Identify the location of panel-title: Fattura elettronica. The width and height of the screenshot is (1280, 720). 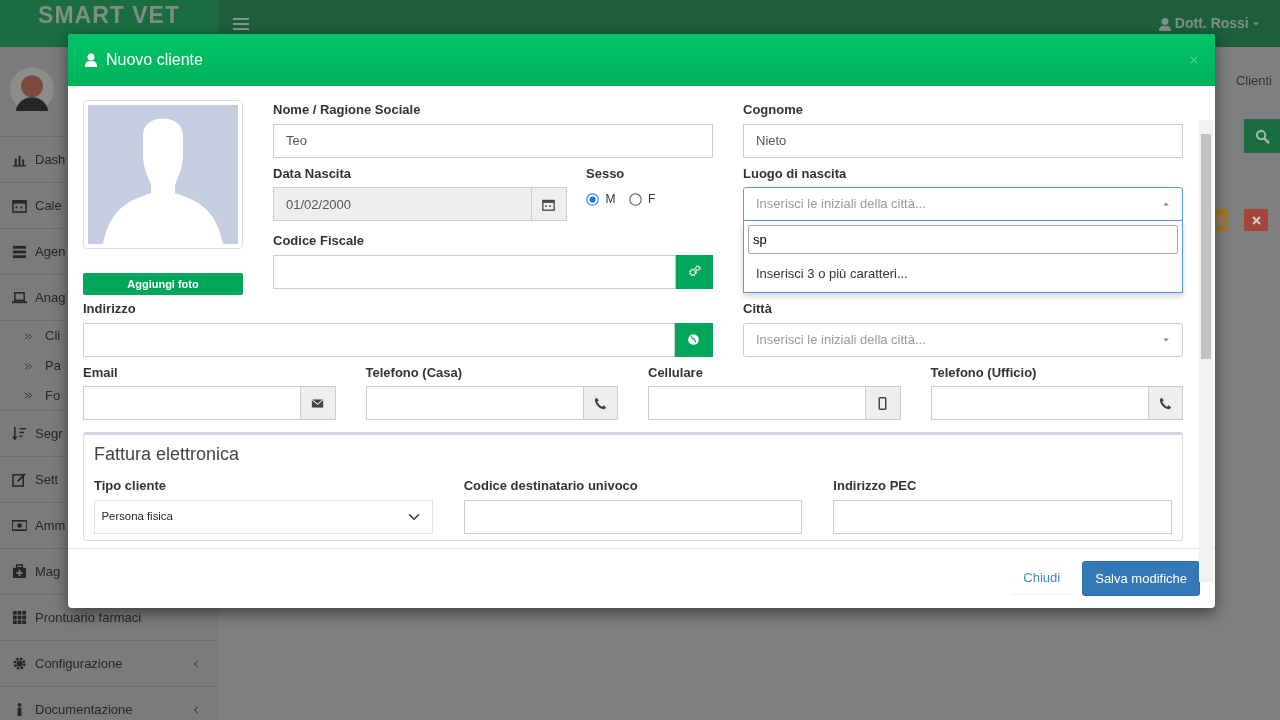
(167, 454).